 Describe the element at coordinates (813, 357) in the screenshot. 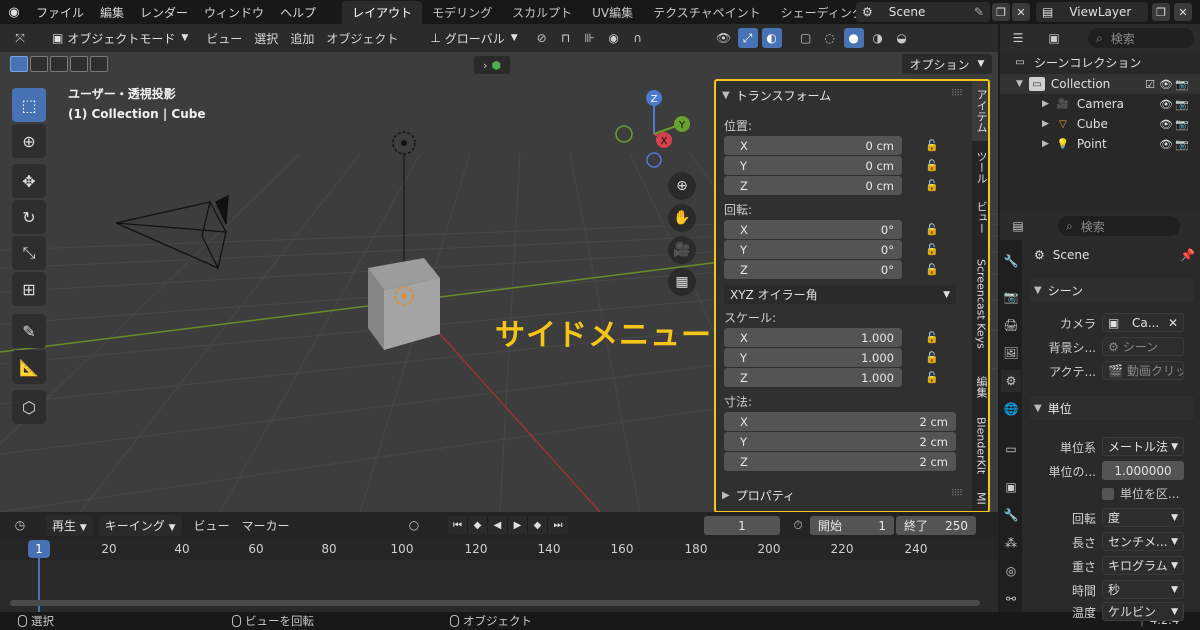

I see `scale-y-field: Y 1.000` at that location.